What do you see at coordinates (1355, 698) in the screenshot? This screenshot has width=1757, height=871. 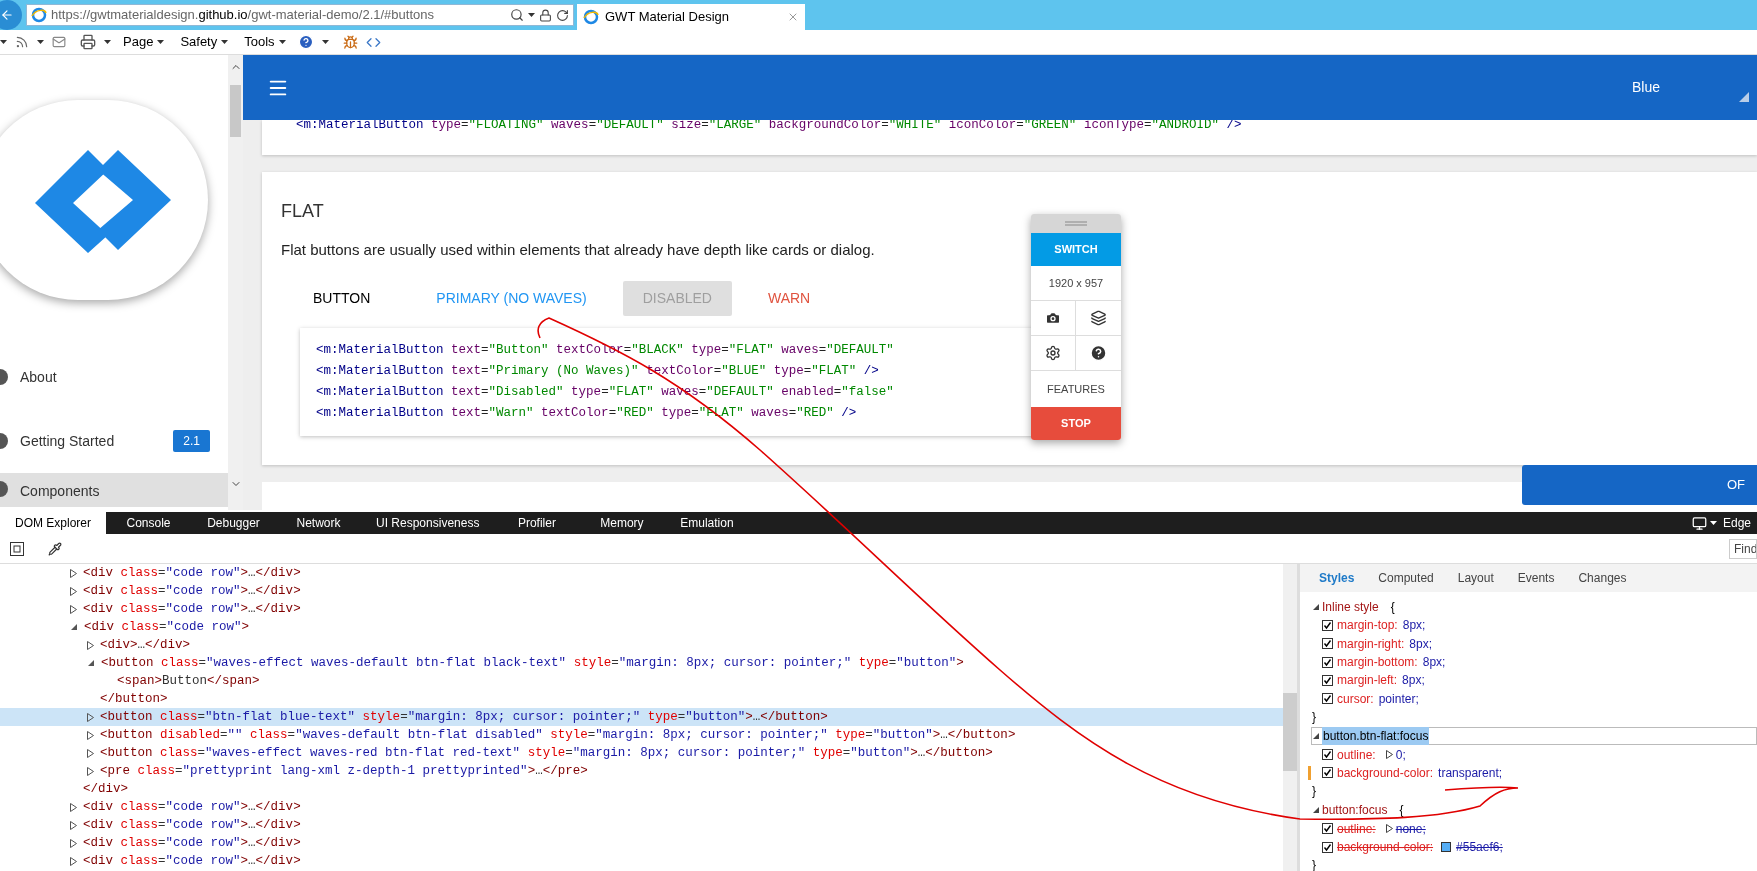 I see `property-name: cursor:` at bounding box center [1355, 698].